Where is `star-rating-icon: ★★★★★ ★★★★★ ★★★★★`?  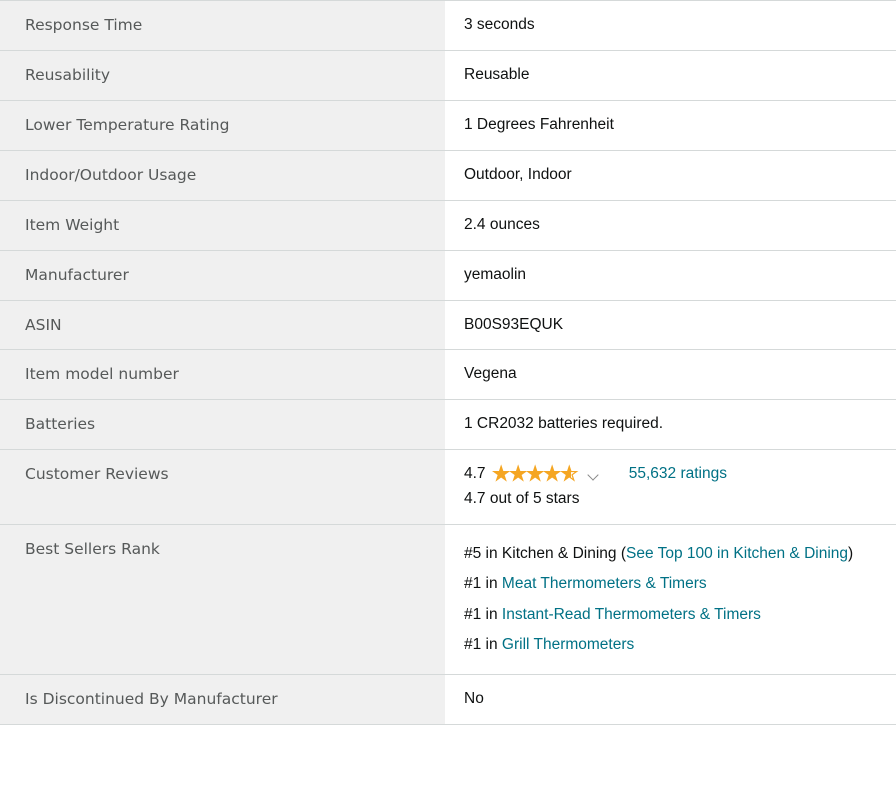 star-rating-icon: ★★★★★ ★★★★★ ★★★★★ is located at coordinates (535, 475).